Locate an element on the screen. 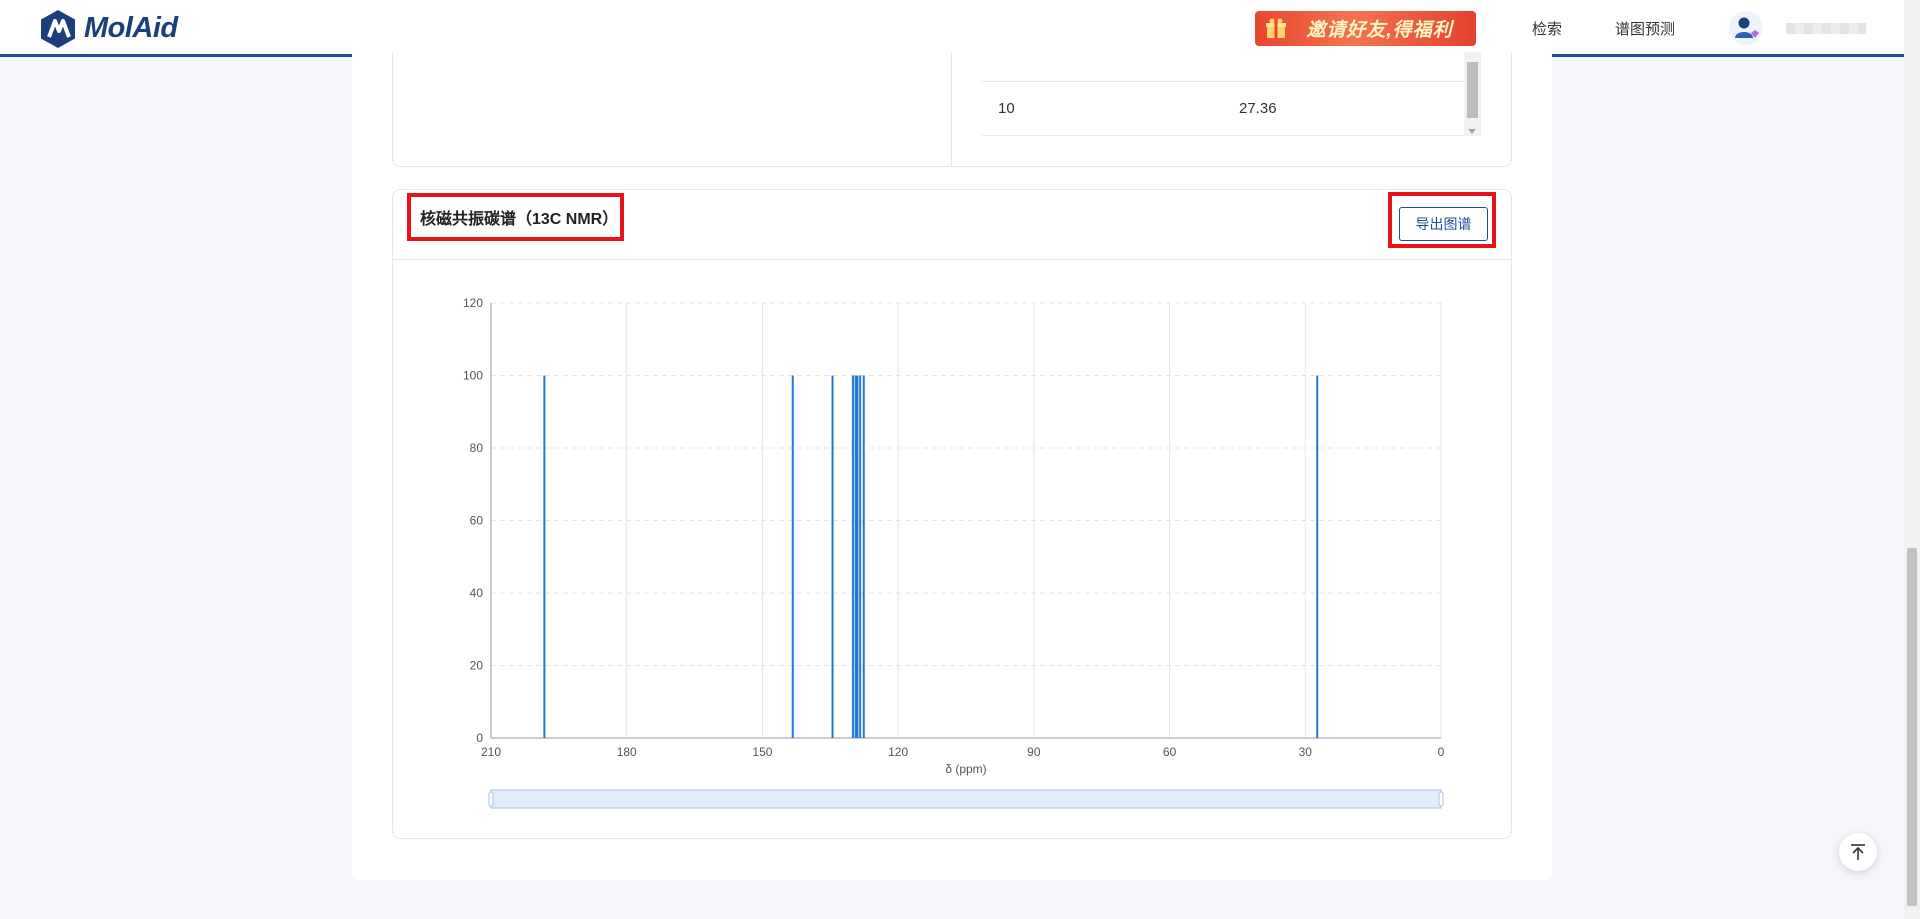 The width and height of the screenshot is (1920, 919). logo: MolAid is located at coordinates (108, 28).